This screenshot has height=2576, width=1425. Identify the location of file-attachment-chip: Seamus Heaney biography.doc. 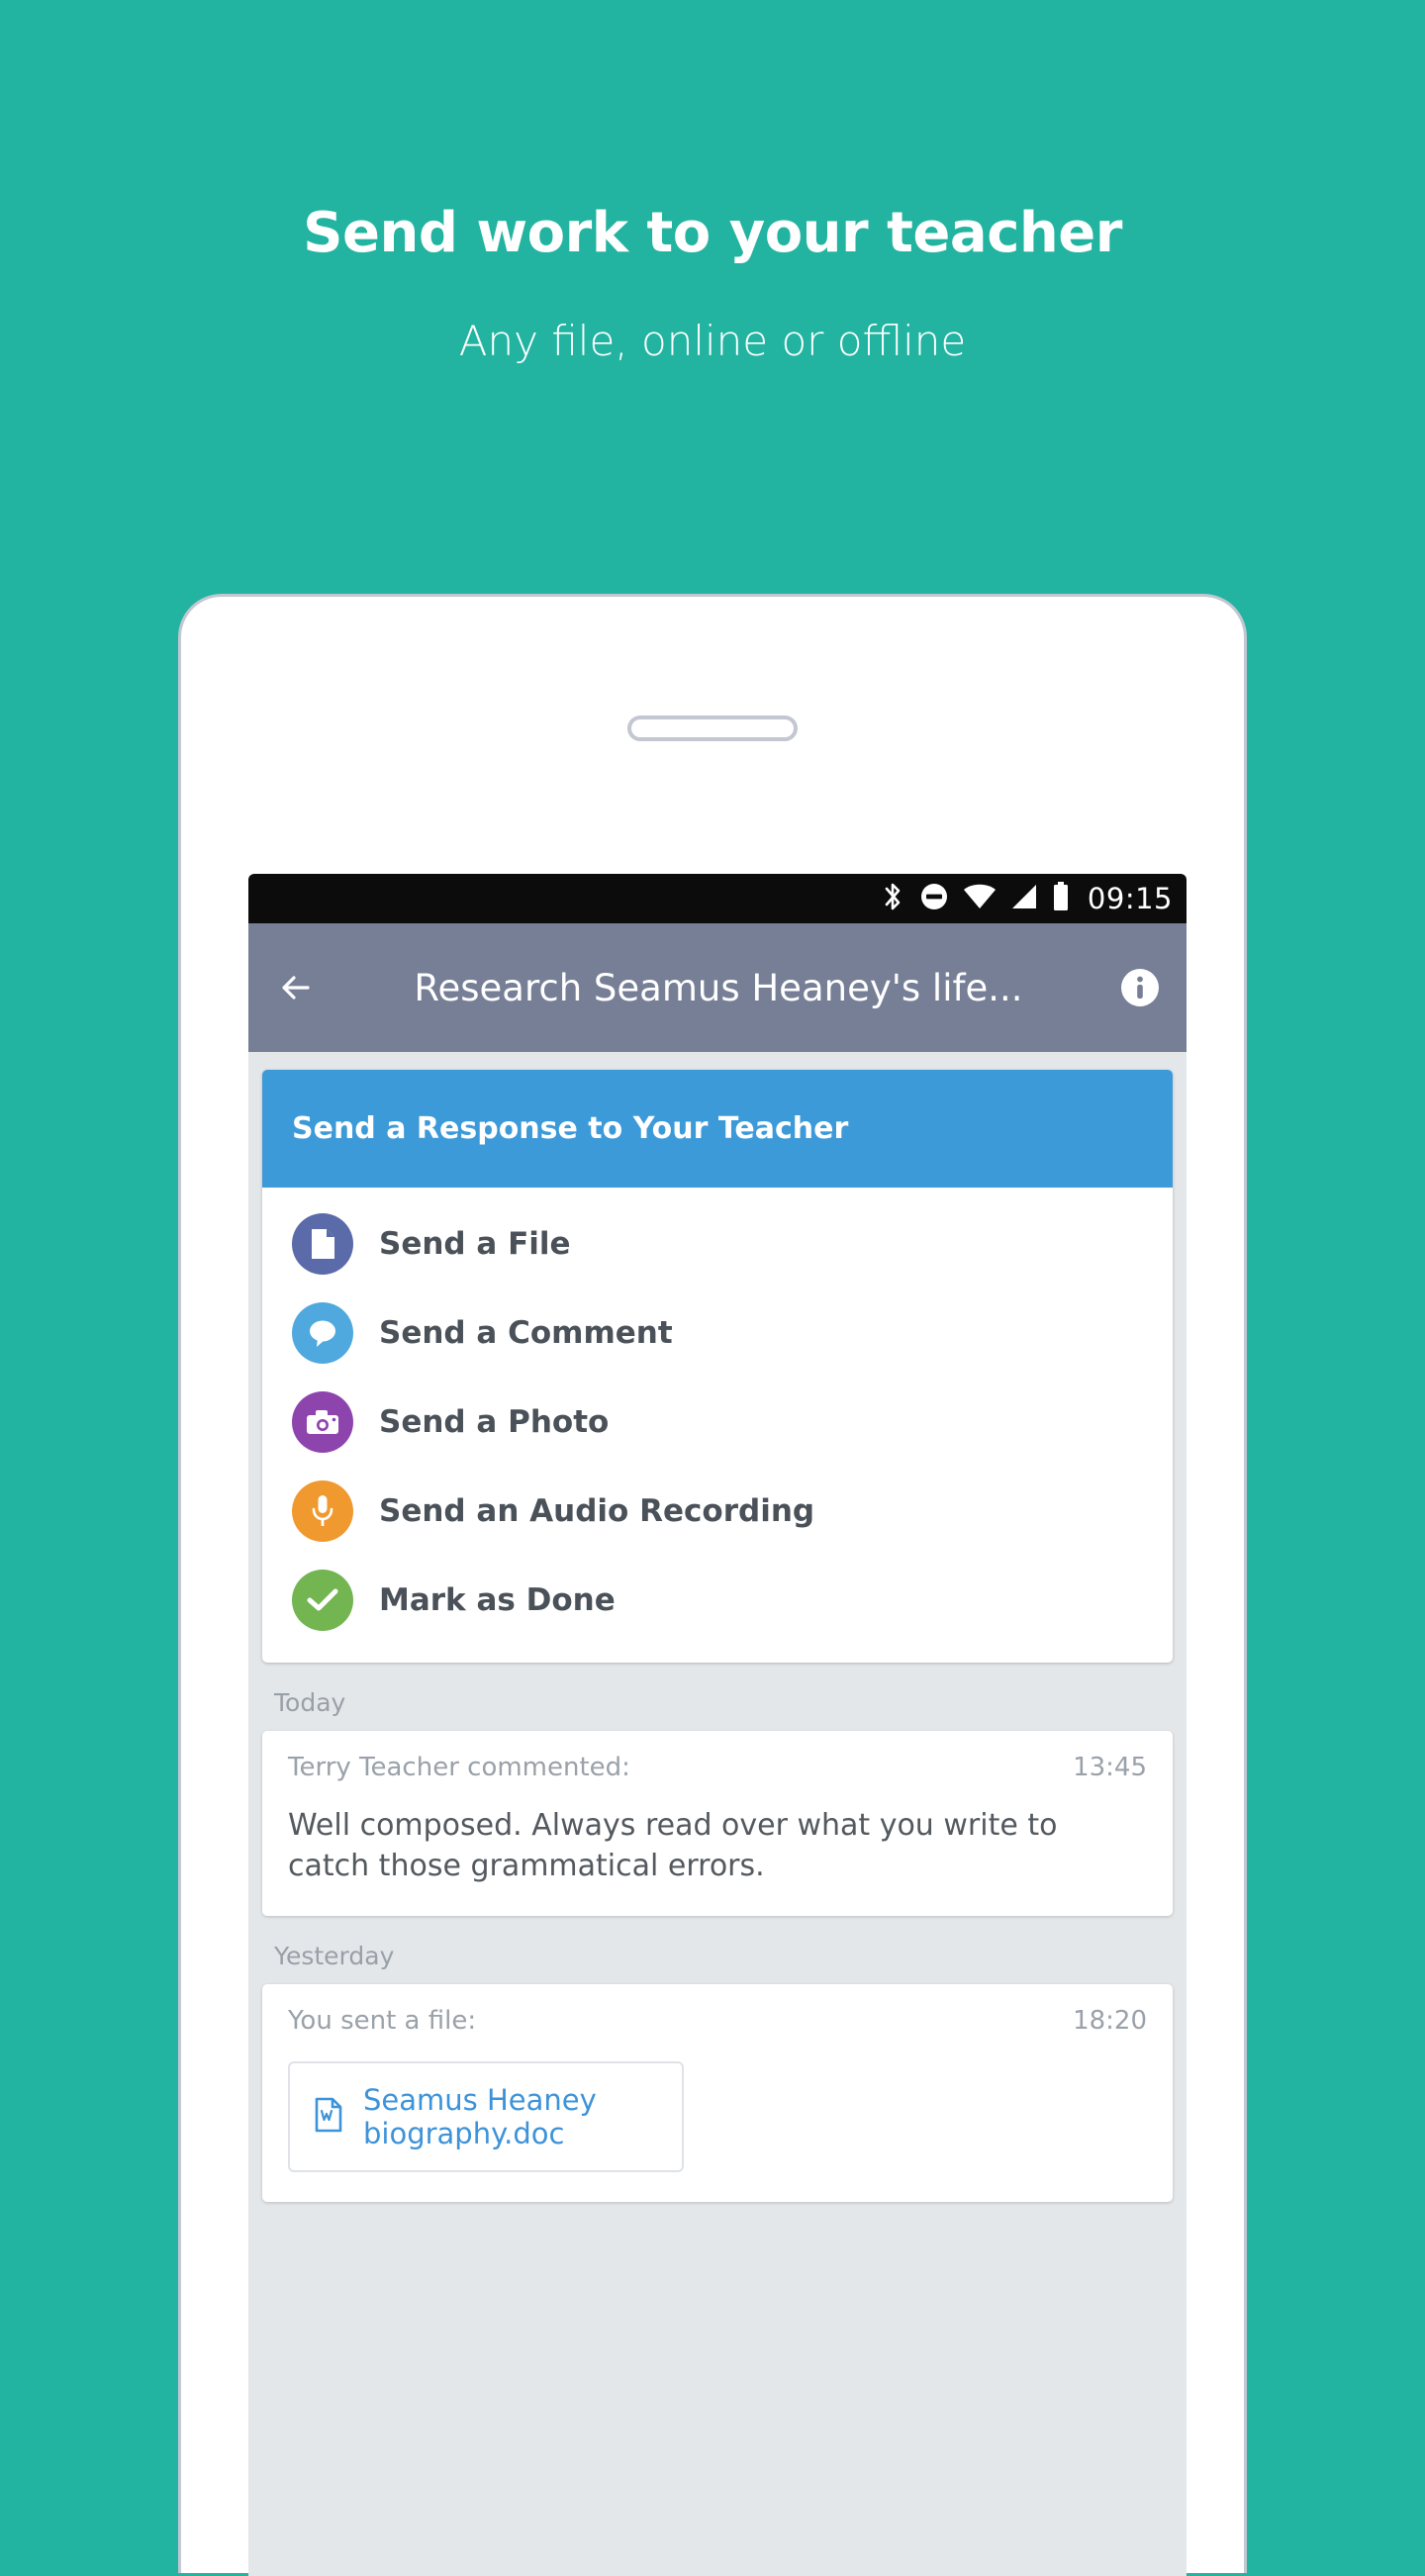
(486, 2116).